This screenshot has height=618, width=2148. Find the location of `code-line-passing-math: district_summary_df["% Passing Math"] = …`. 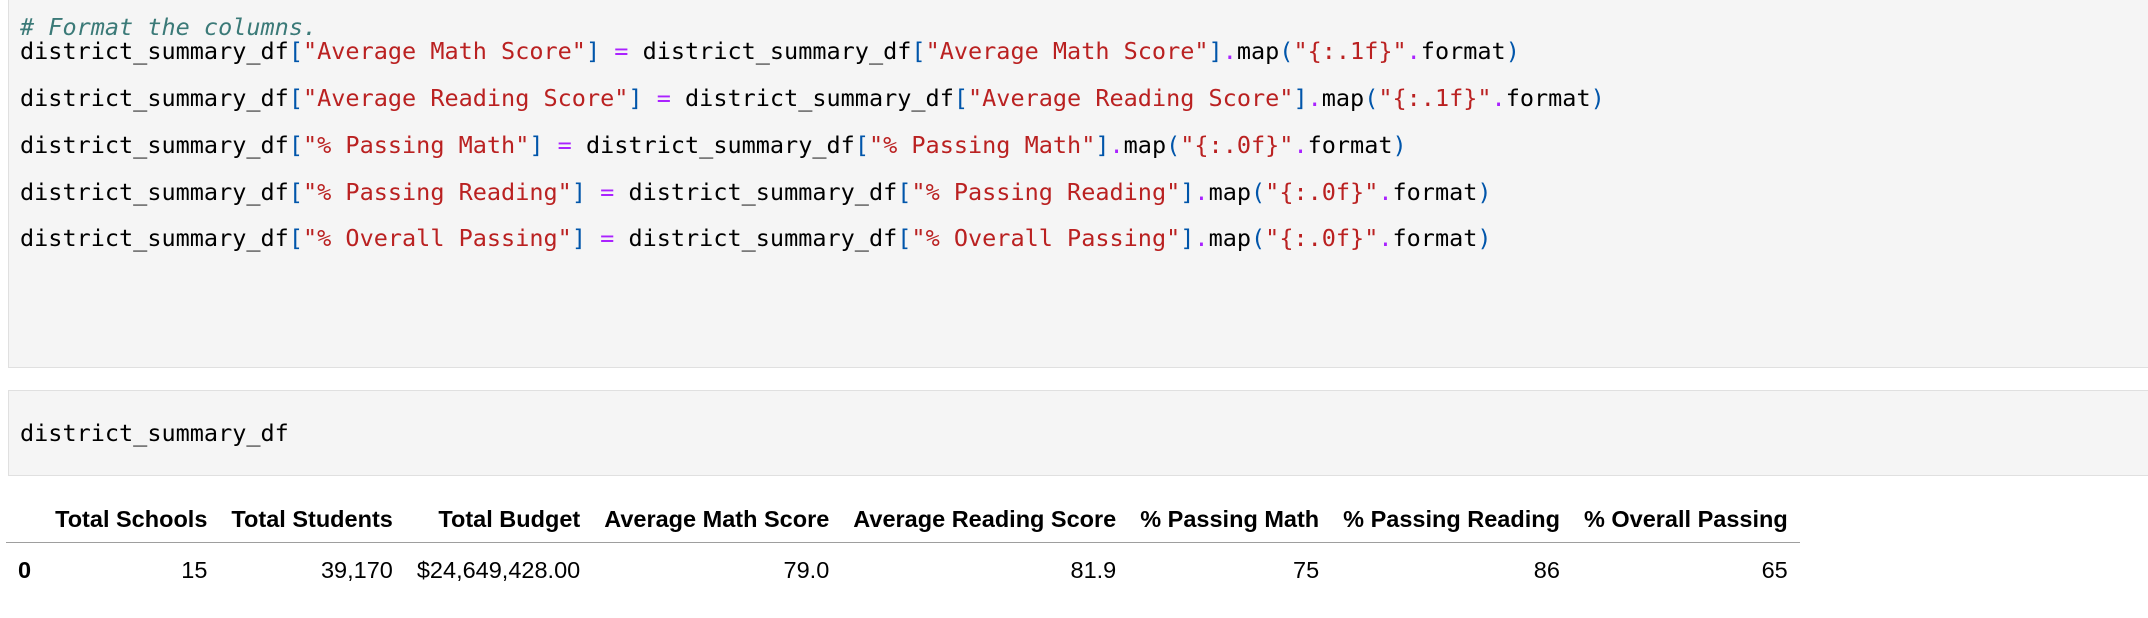

code-line-passing-math: district_summary_df["% Passing Math"] = … is located at coordinates (713, 145).